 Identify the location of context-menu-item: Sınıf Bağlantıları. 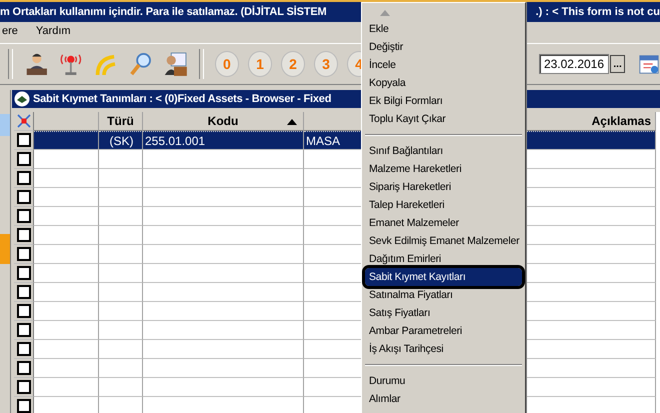
(443, 151).